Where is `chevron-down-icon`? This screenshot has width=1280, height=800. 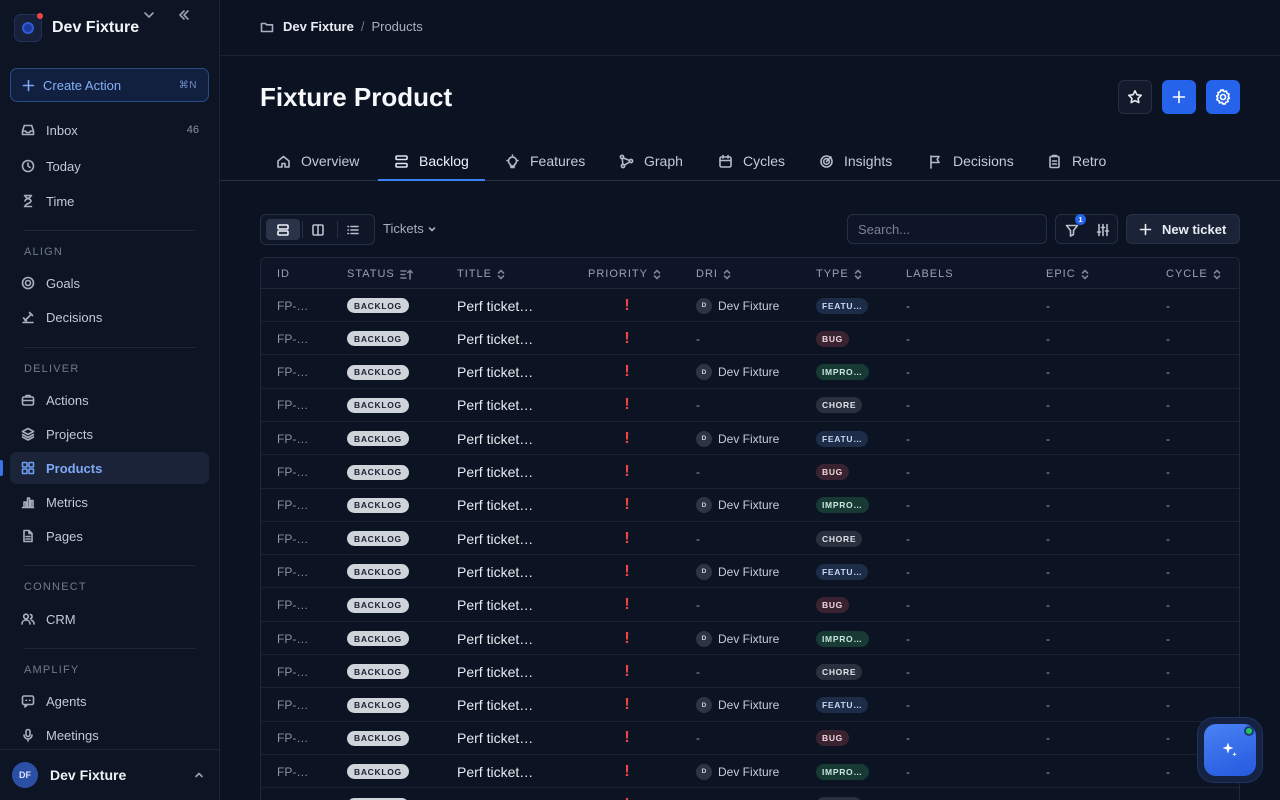 chevron-down-icon is located at coordinates (149, 15).